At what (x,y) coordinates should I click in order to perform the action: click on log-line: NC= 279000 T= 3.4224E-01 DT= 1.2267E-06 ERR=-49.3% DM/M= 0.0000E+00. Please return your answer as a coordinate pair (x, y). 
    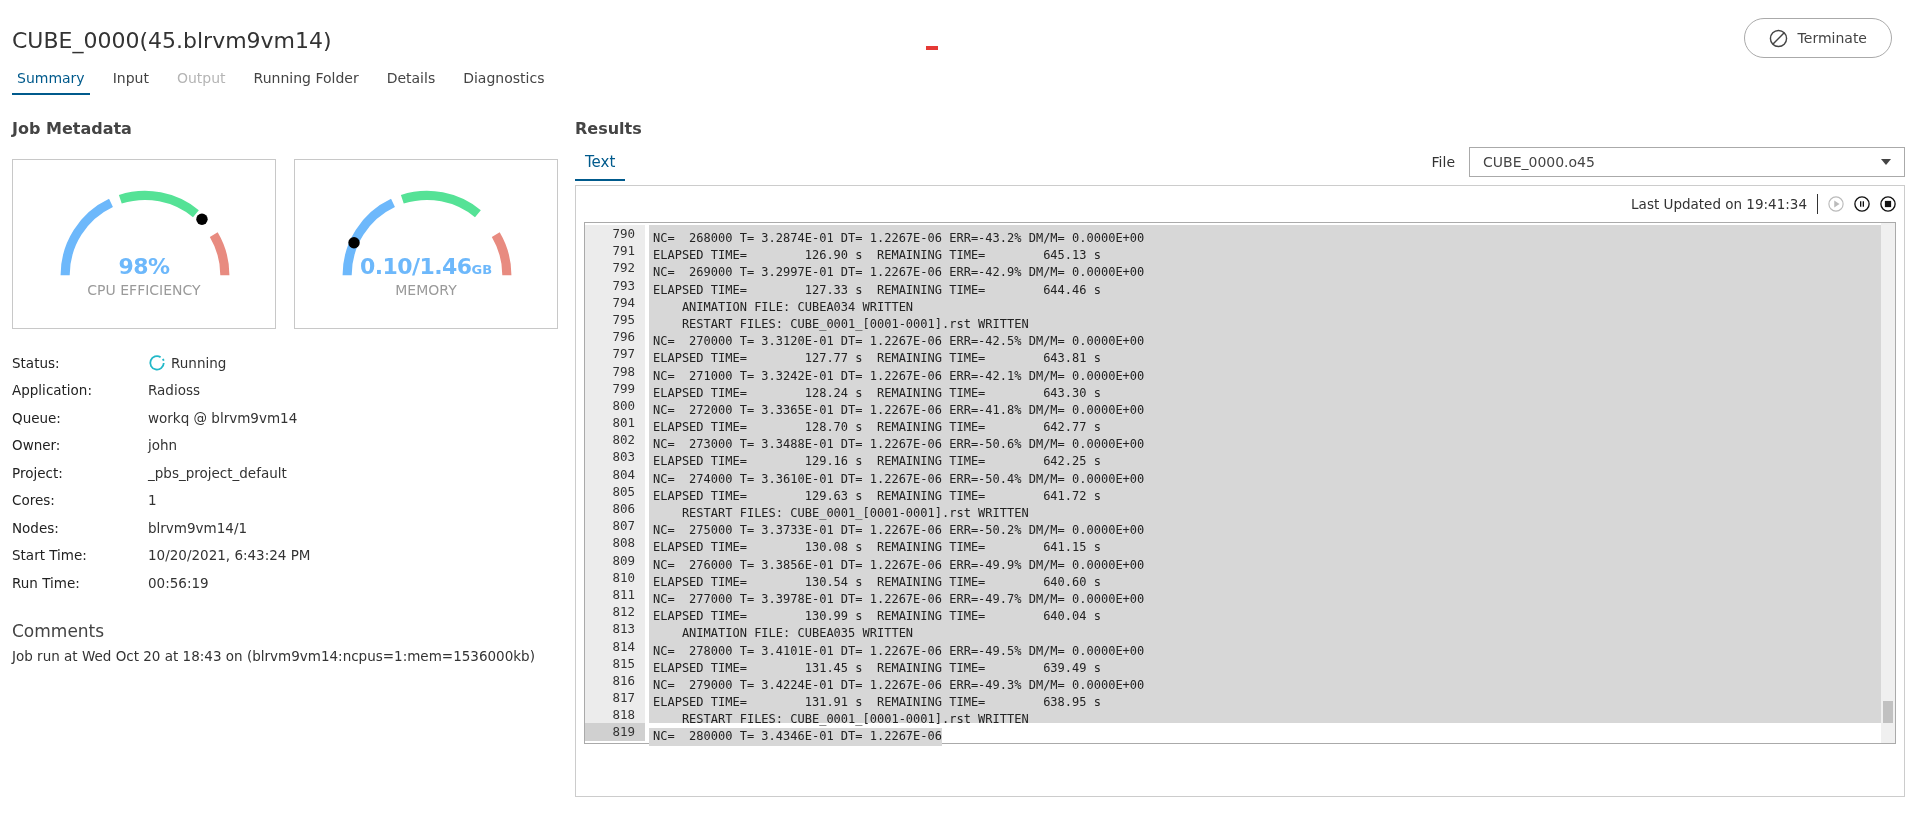
    Looking at the image, I should click on (898, 685).